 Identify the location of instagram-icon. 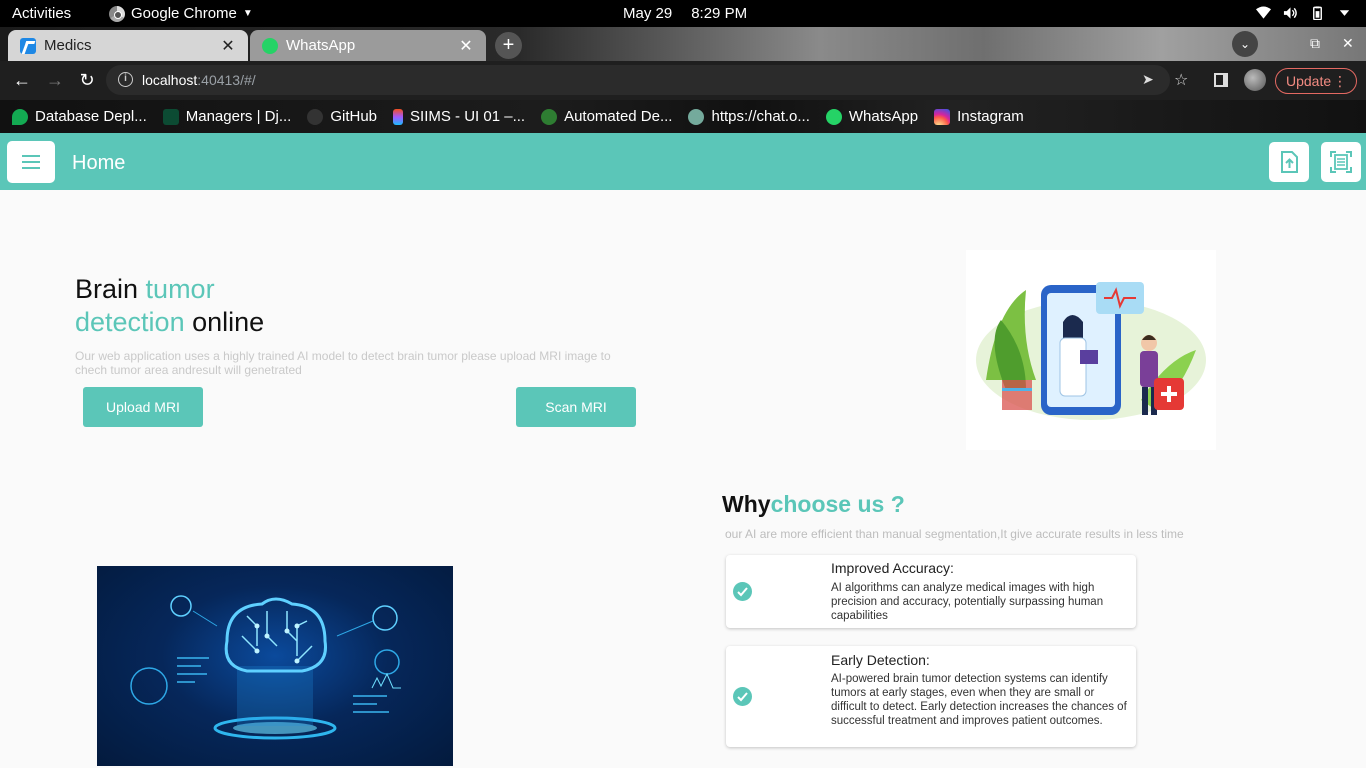
(942, 116).